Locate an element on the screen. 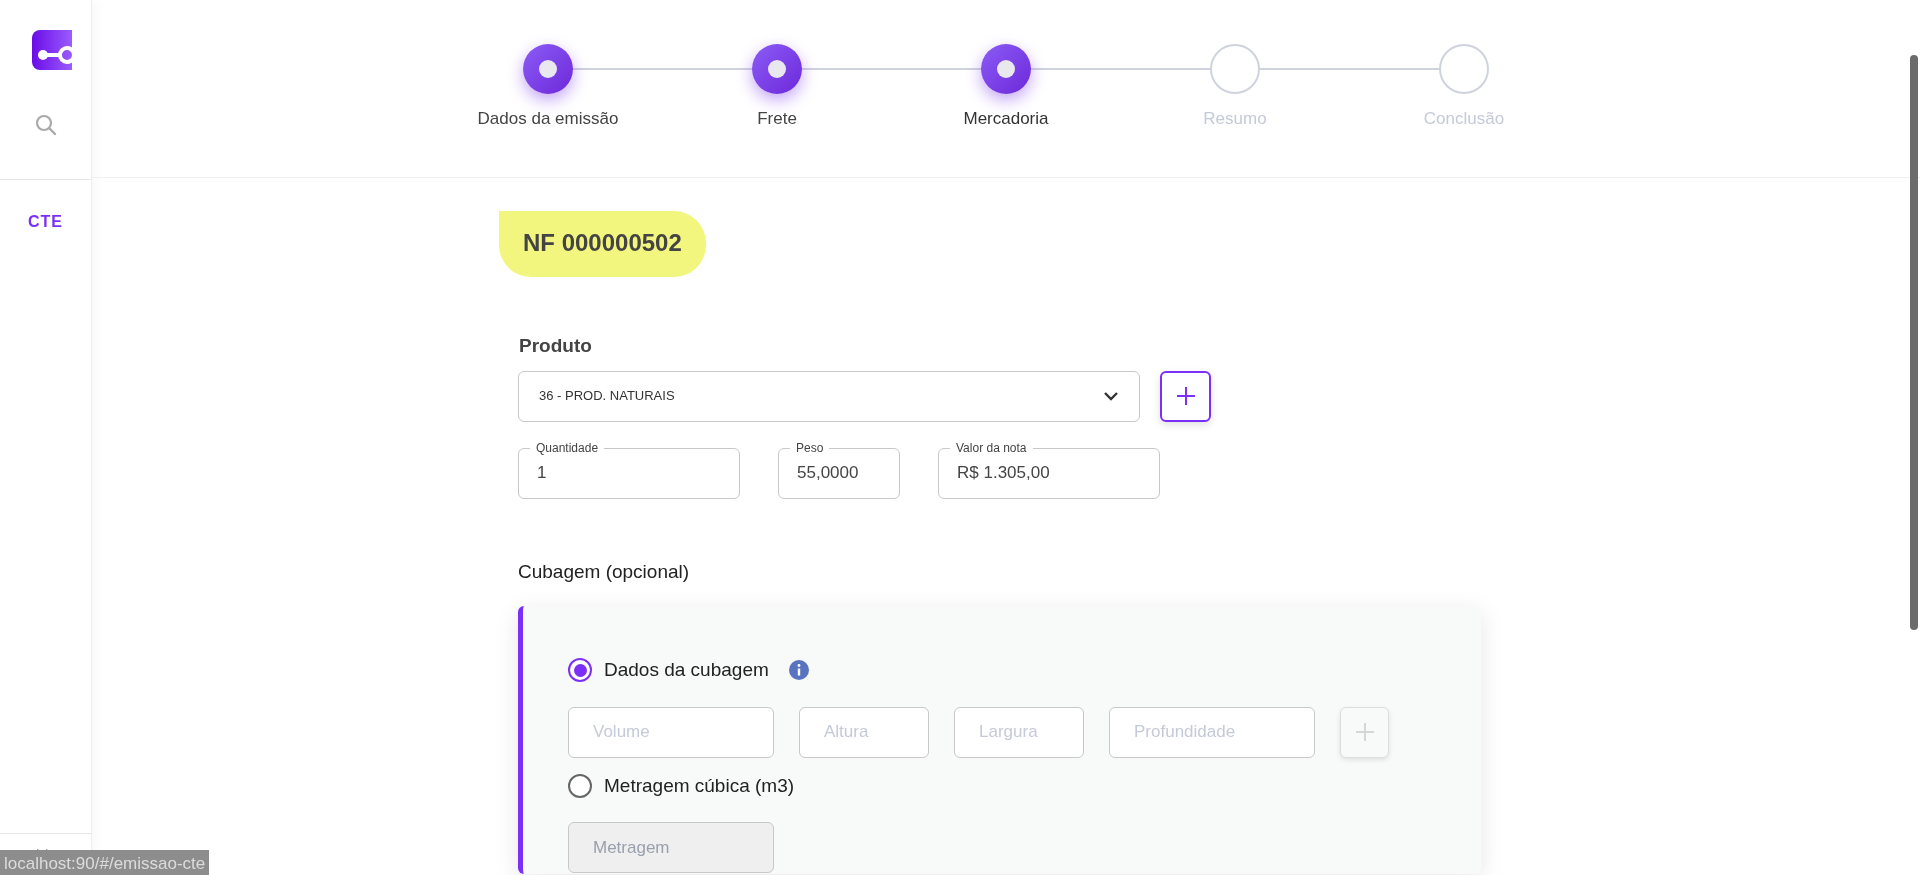 This screenshot has height=875, width=1920. section-title: Cubagem (opcional) is located at coordinates (604, 571).